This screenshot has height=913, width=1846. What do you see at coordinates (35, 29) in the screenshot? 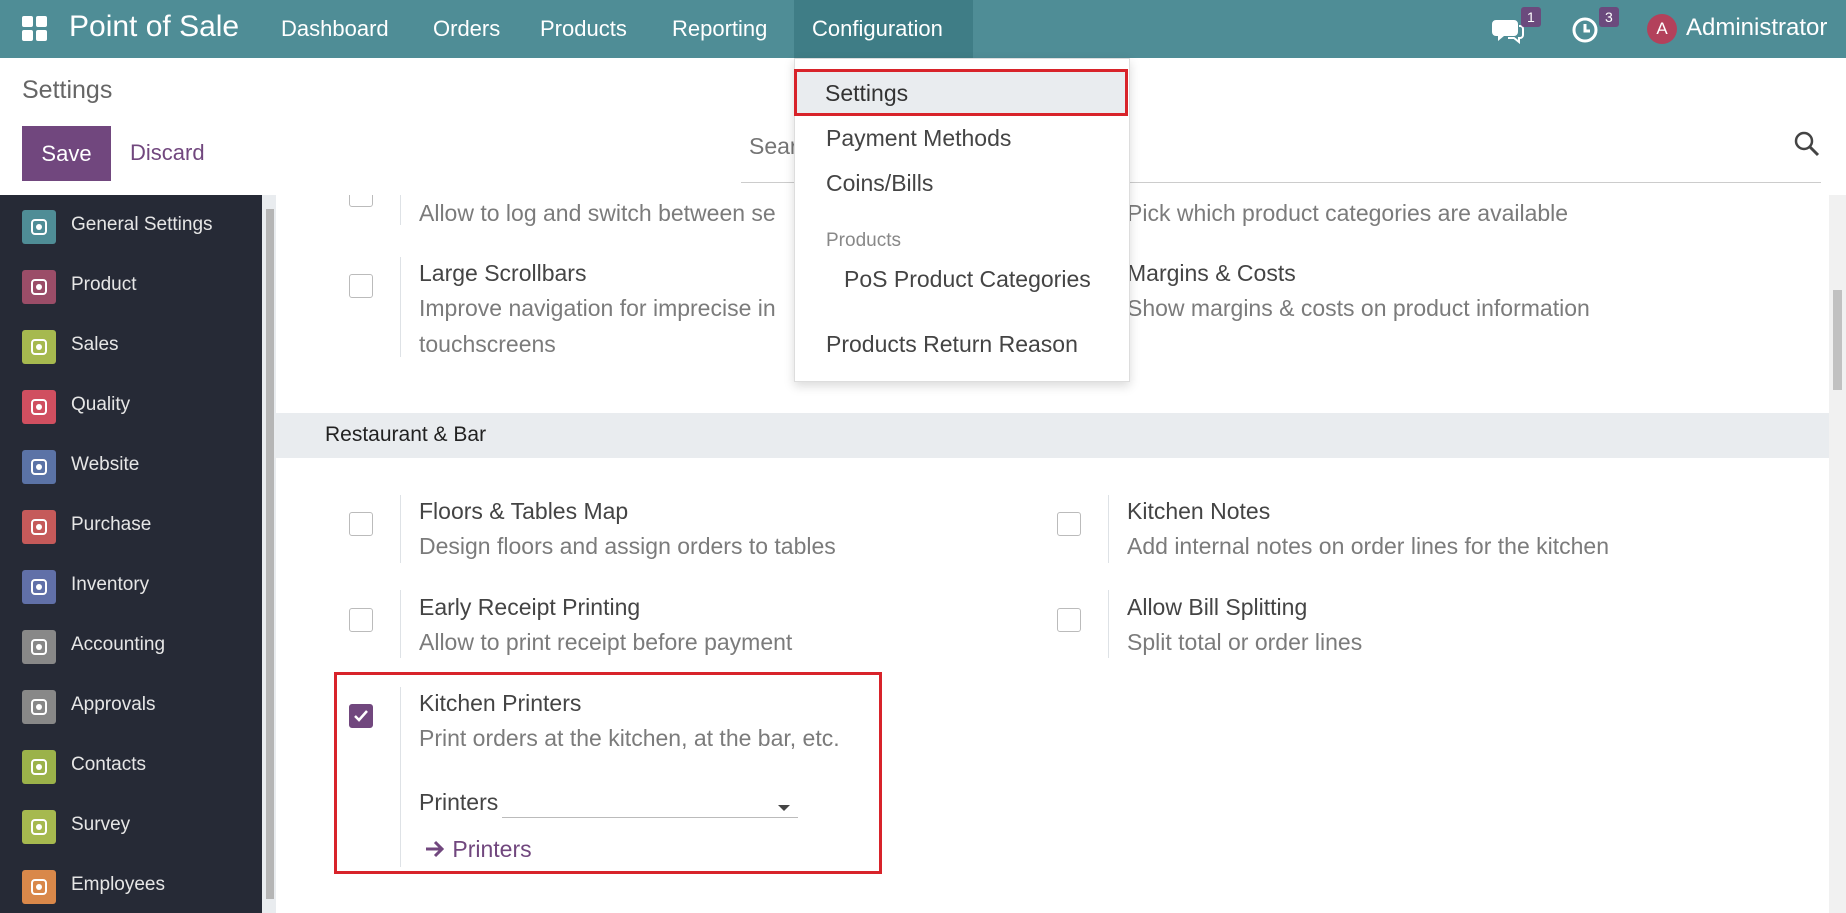
I see `apps-menu-icon` at bounding box center [35, 29].